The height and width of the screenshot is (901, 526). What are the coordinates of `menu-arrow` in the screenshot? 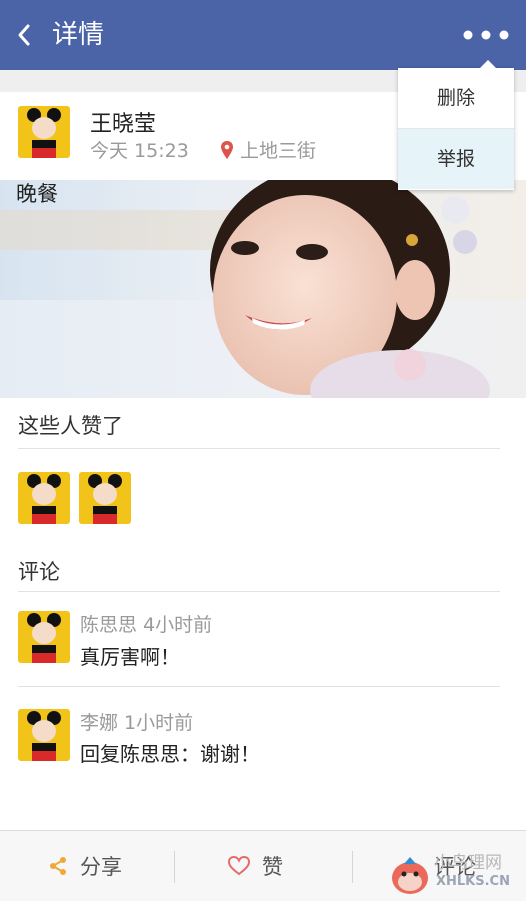 It's located at (488, 64).